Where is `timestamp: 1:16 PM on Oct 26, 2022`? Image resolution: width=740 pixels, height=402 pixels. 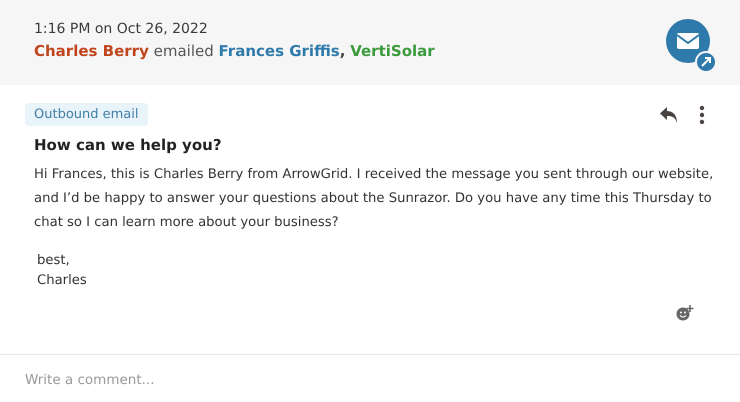 timestamp: 1:16 PM on Oct 26, 2022 is located at coordinates (121, 29).